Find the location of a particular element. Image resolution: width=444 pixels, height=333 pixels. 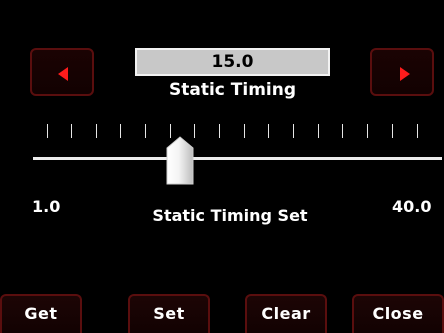

min-label: 1.0 is located at coordinates (46, 206).